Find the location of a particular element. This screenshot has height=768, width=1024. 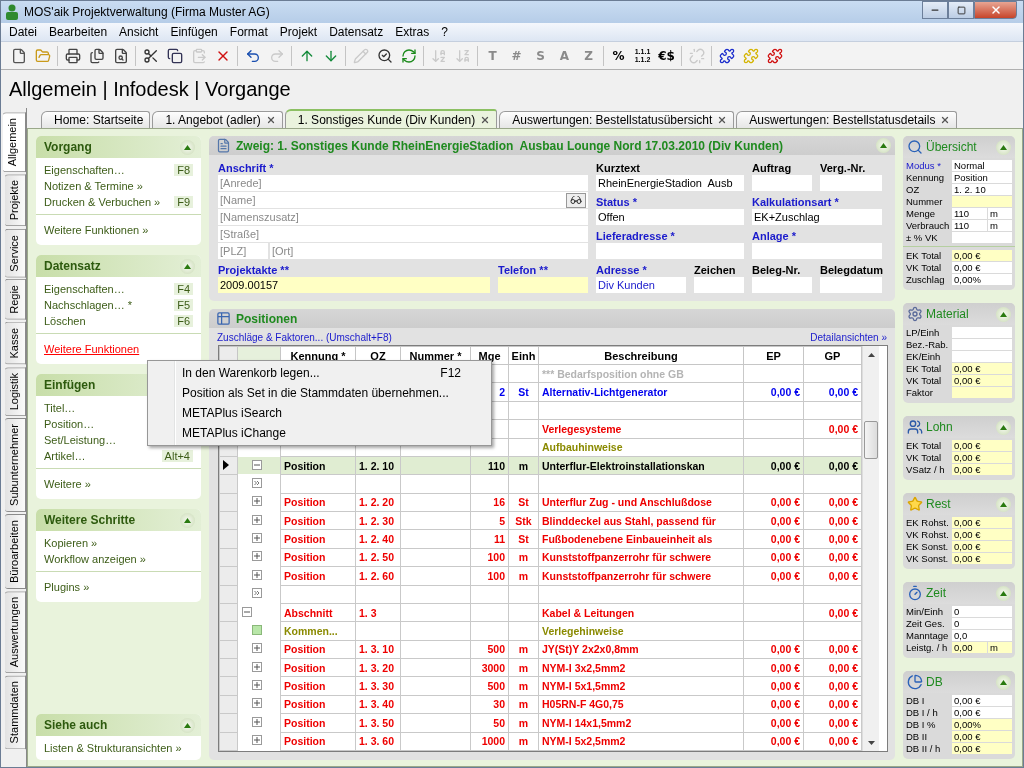

menu-item: In den Warenkorb legen... F12 is located at coordinates (319, 373).